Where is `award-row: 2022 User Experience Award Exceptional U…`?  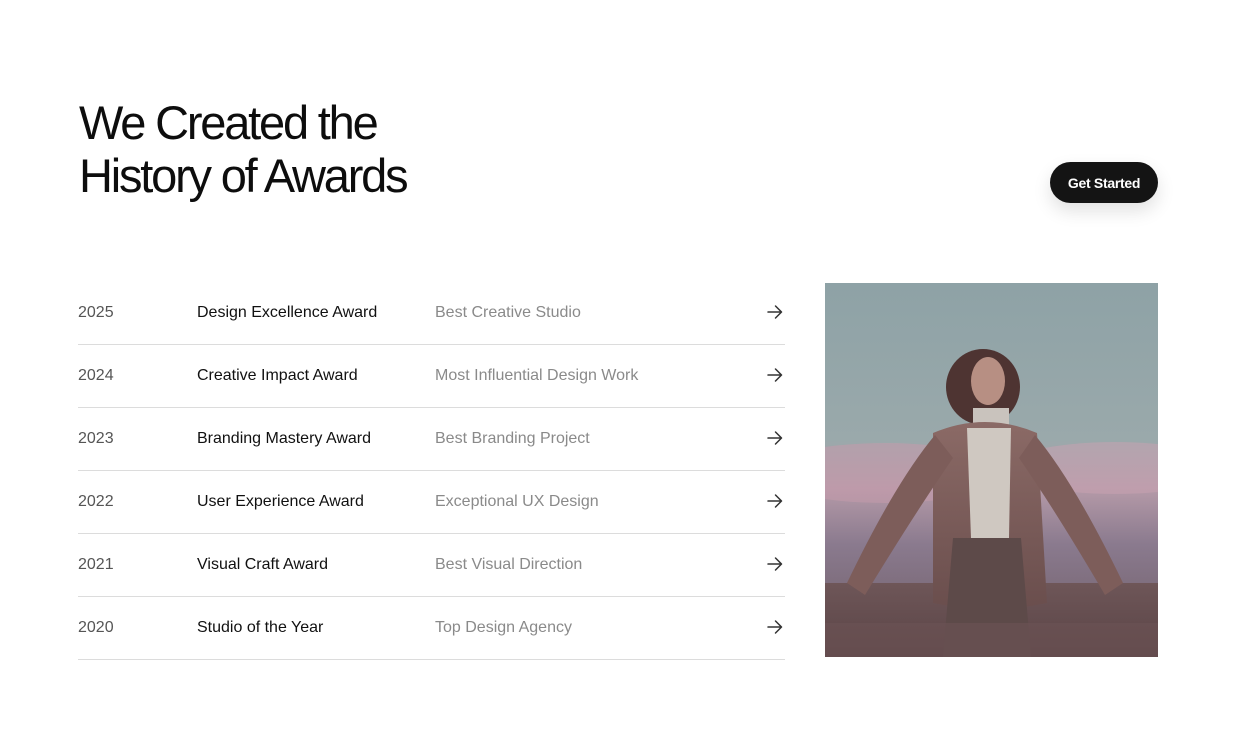
award-row: 2022 User Experience Award Exceptional U… is located at coordinates (431, 502).